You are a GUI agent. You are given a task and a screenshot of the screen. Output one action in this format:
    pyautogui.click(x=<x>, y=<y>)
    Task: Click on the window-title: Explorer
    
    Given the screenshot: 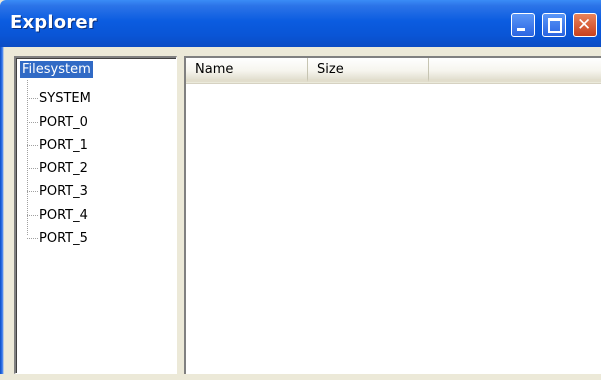 What is the action you would take?
    pyautogui.click(x=53, y=22)
    